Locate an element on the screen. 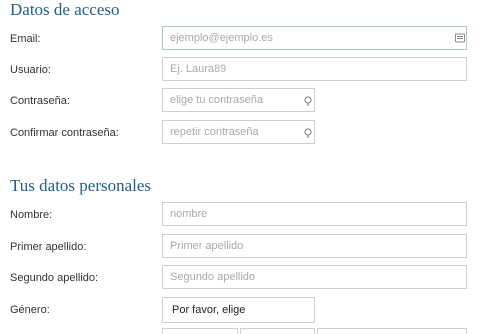 The image size is (484, 334). email-field is located at coordinates (314, 38).